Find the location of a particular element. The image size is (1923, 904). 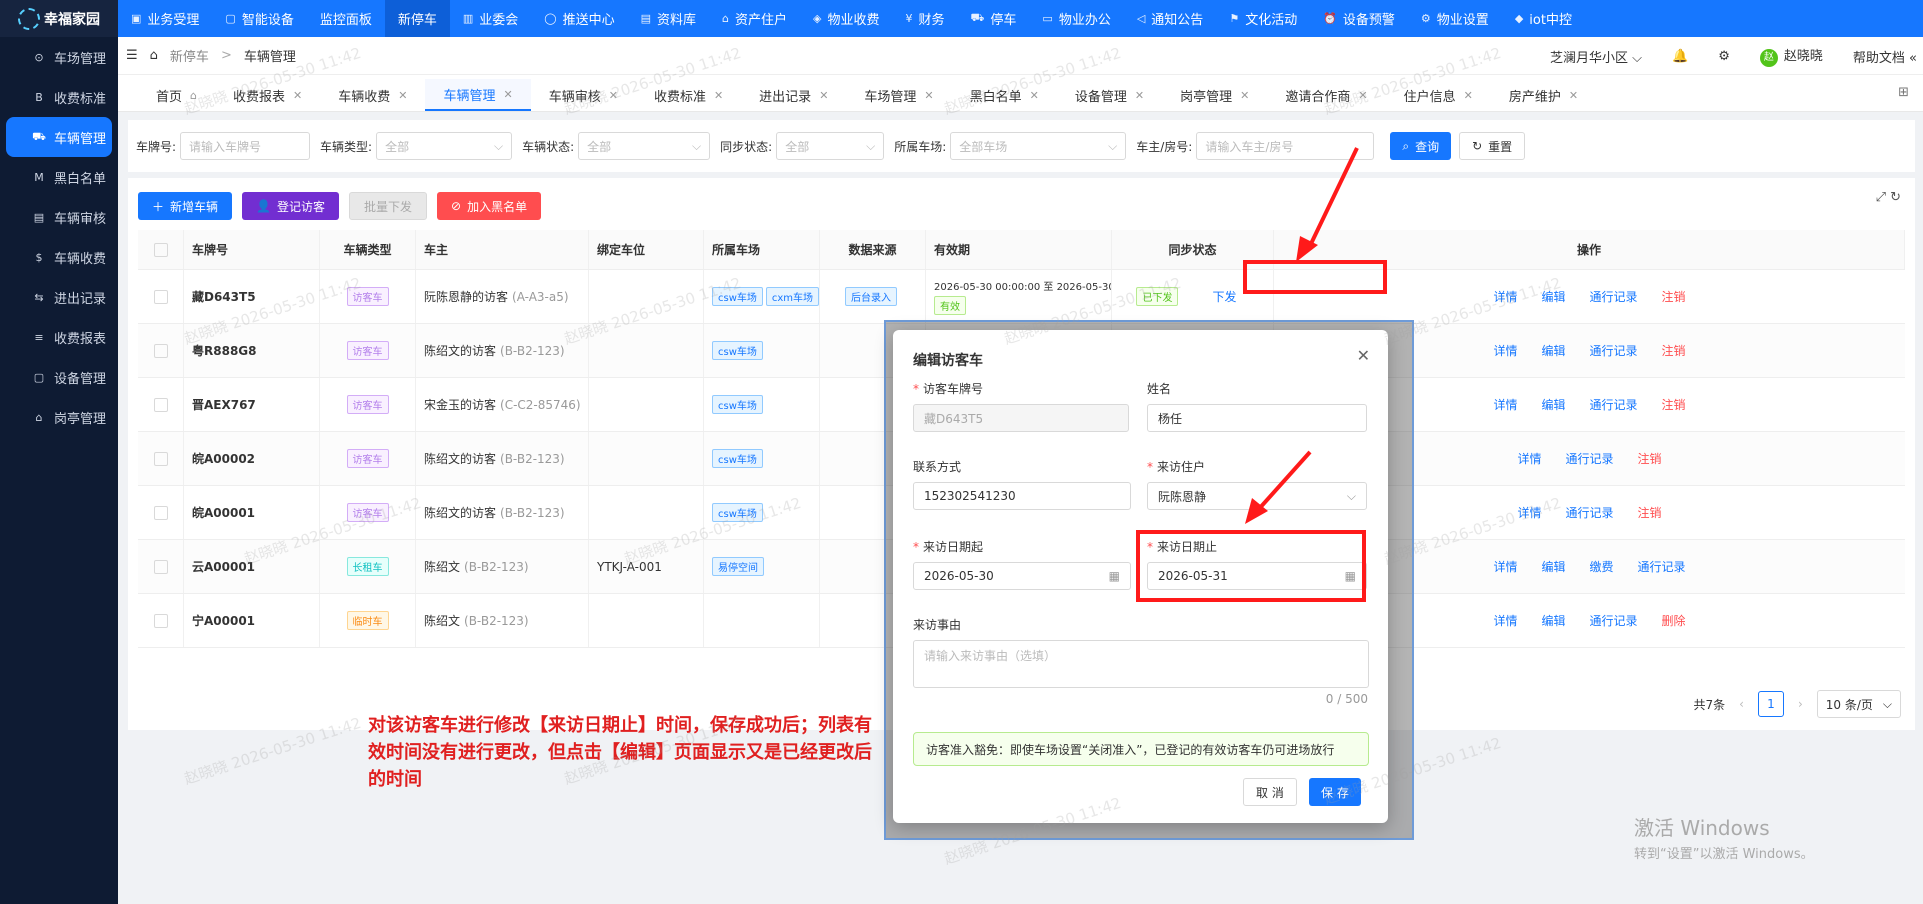

arrow-line-end-date is located at coordinates (1284, 481).